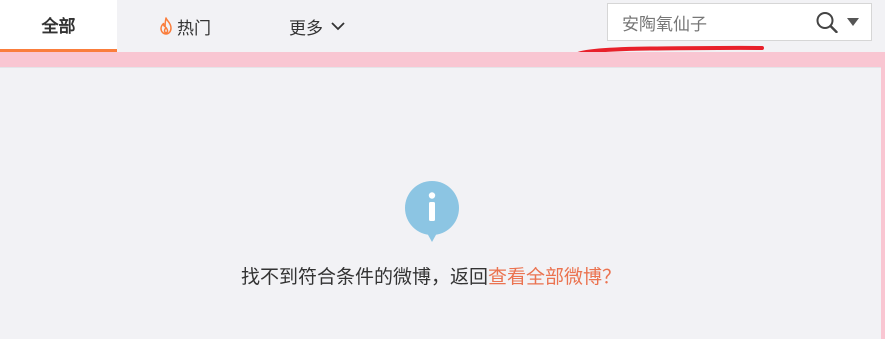 The width and height of the screenshot is (885, 339). I want to click on tab-more-label: 更多, so click(306, 28).